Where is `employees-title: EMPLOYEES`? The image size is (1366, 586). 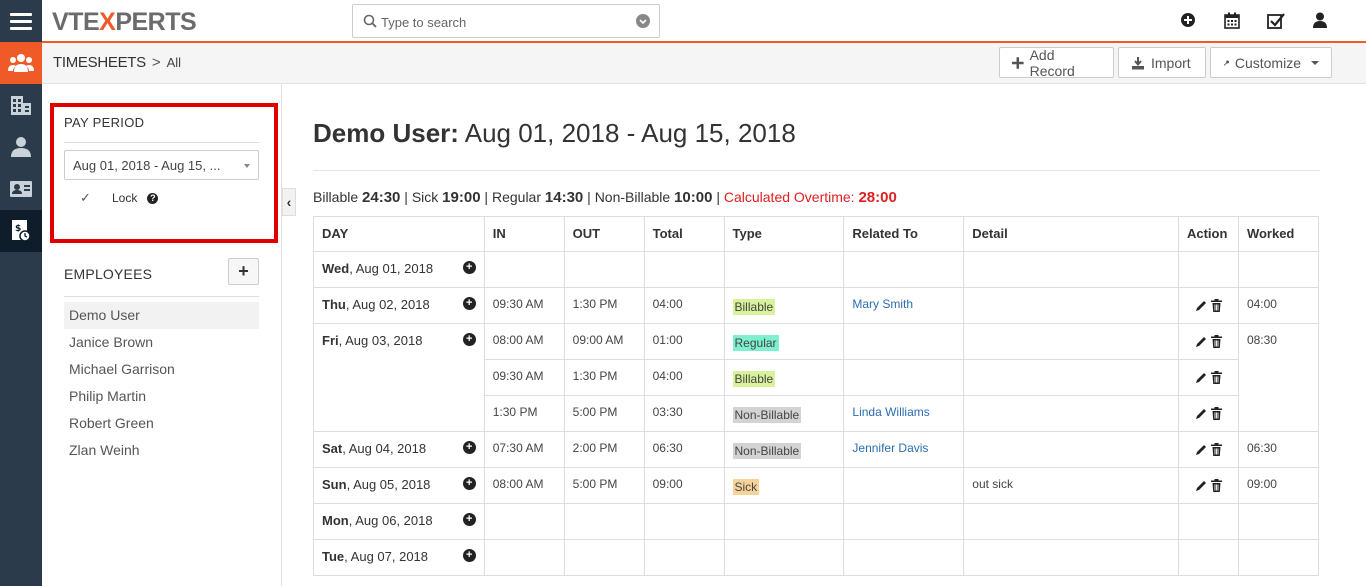 employees-title: EMPLOYEES is located at coordinates (108, 274).